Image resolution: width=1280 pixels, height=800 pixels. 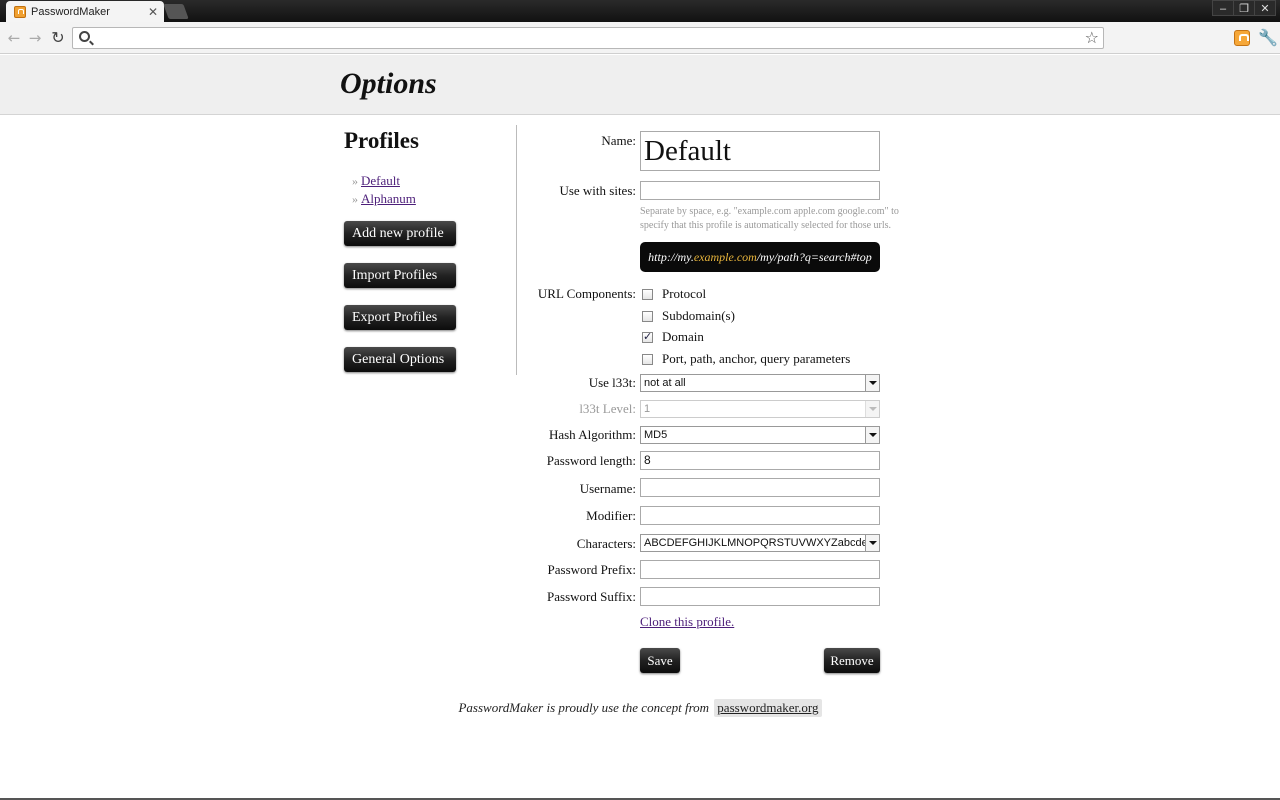 What do you see at coordinates (647, 336) in the screenshot?
I see `domain-checkbox` at bounding box center [647, 336].